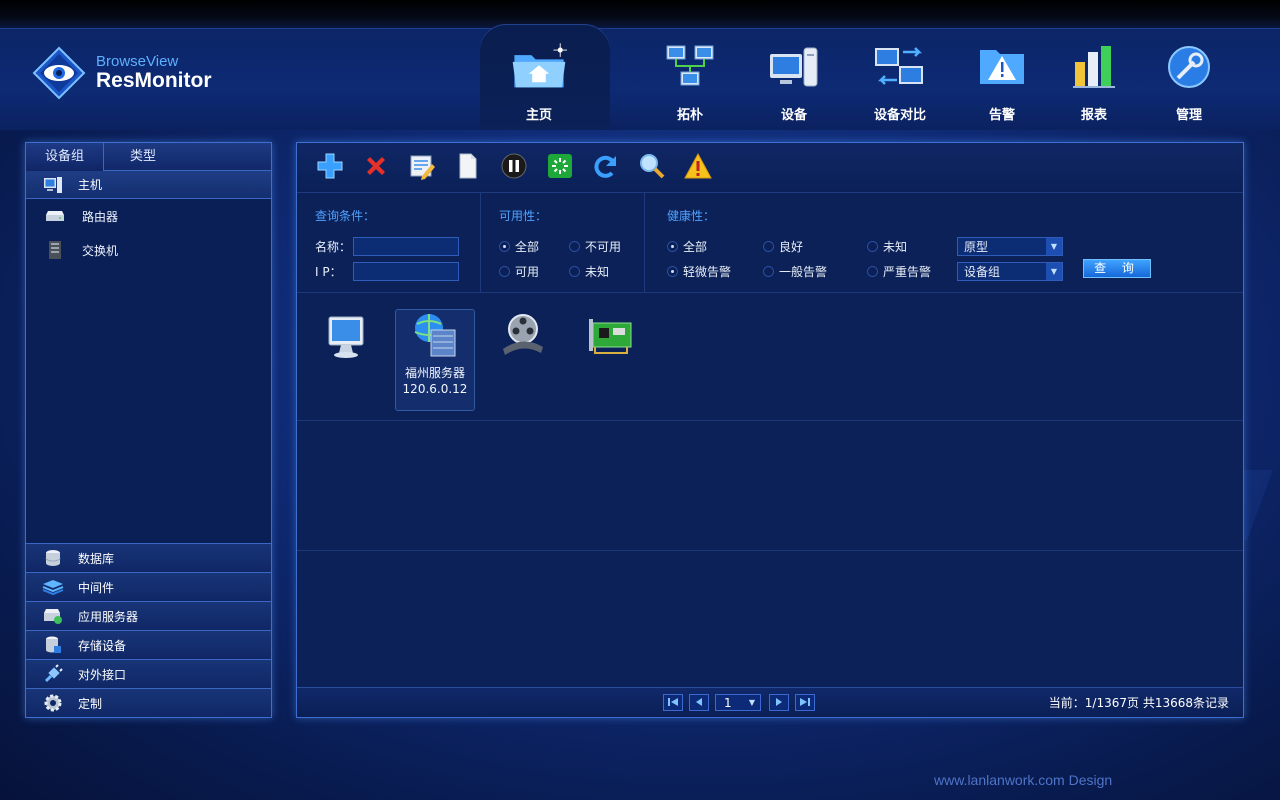 This screenshot has width=1280, height=800. I want to click on category-database: 数据库, so click(148, 557).